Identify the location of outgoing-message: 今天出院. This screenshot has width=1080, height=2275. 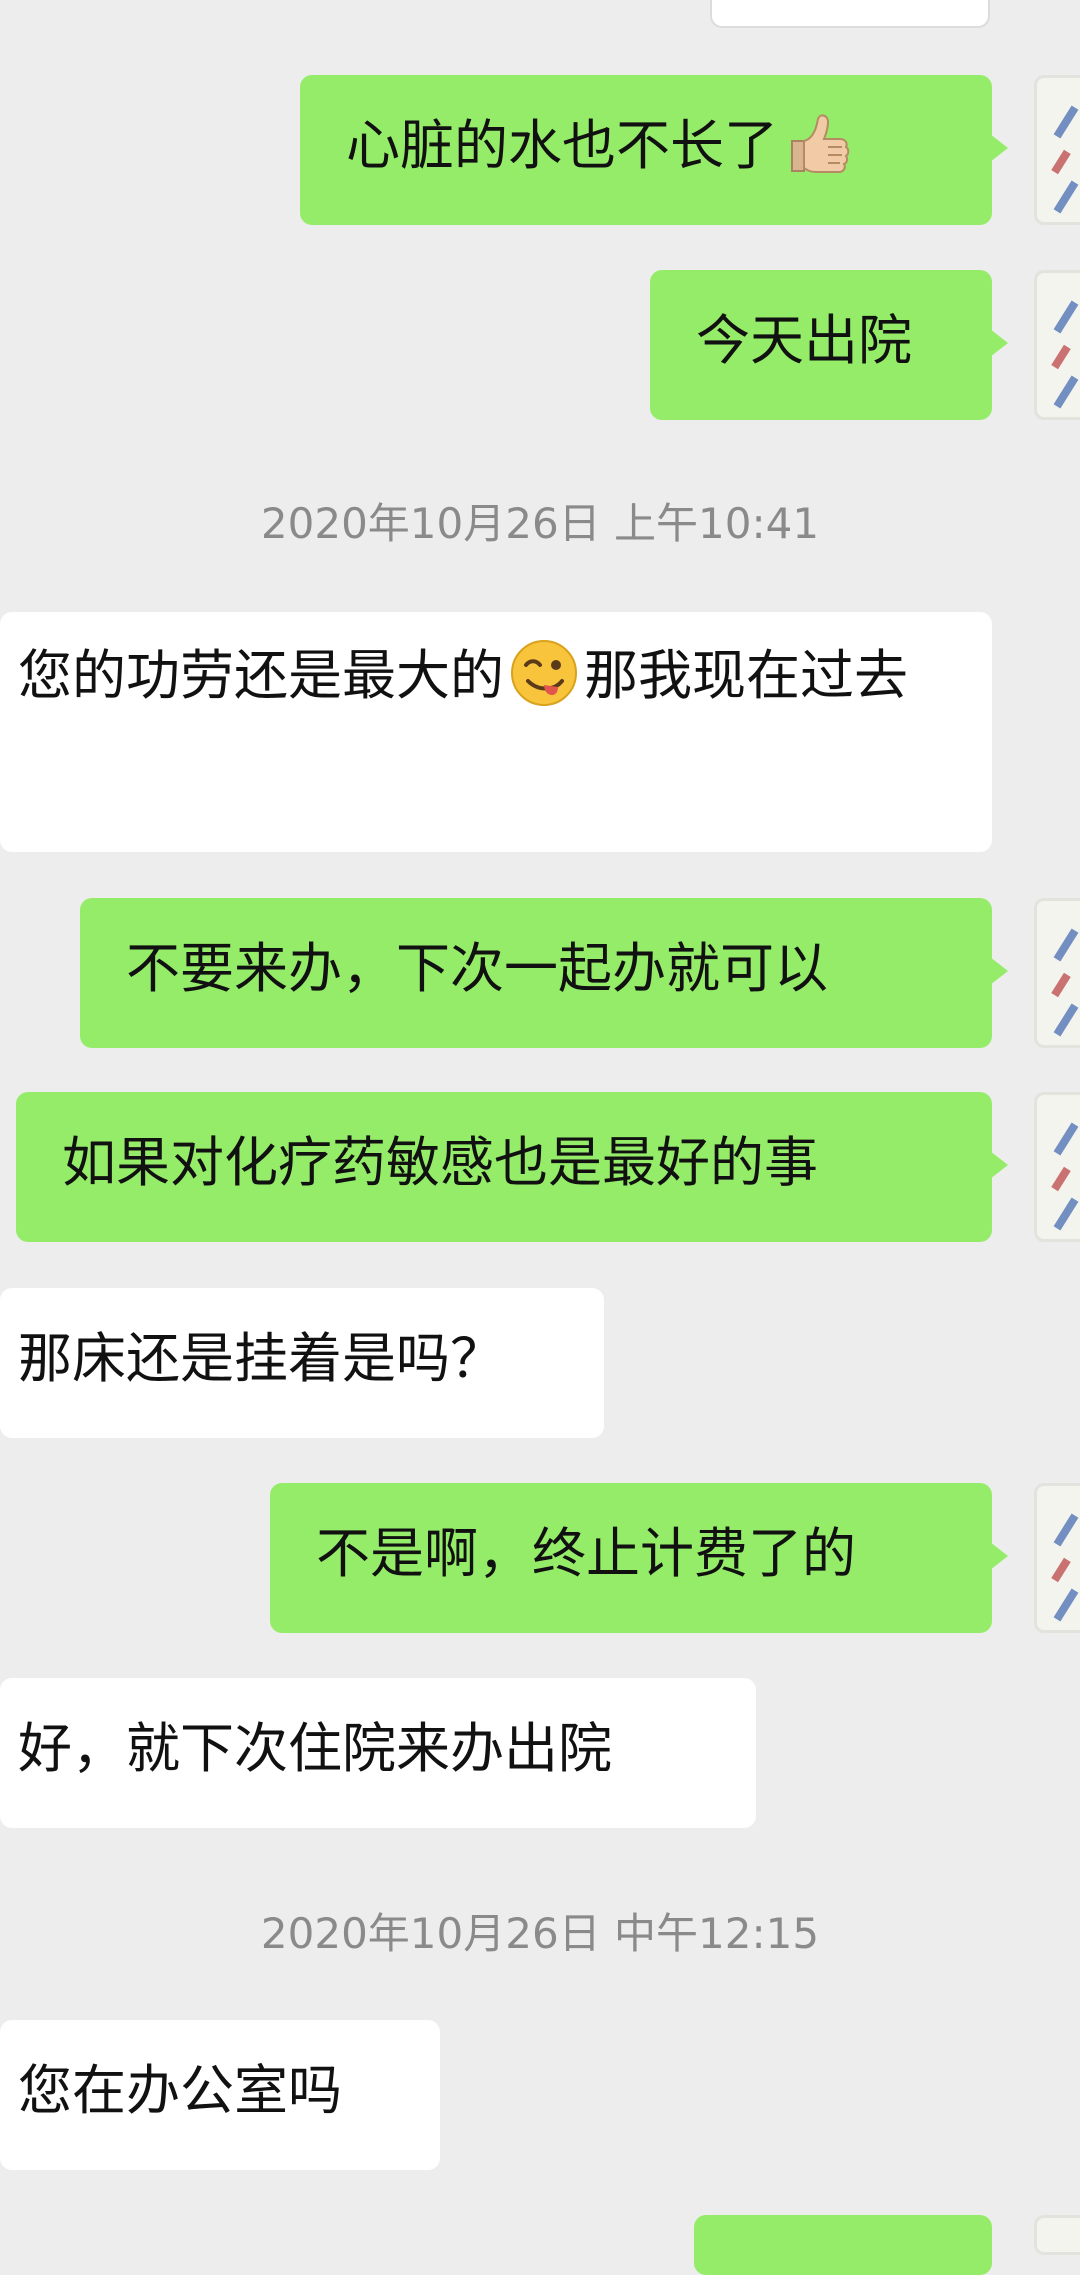
(821, 345).